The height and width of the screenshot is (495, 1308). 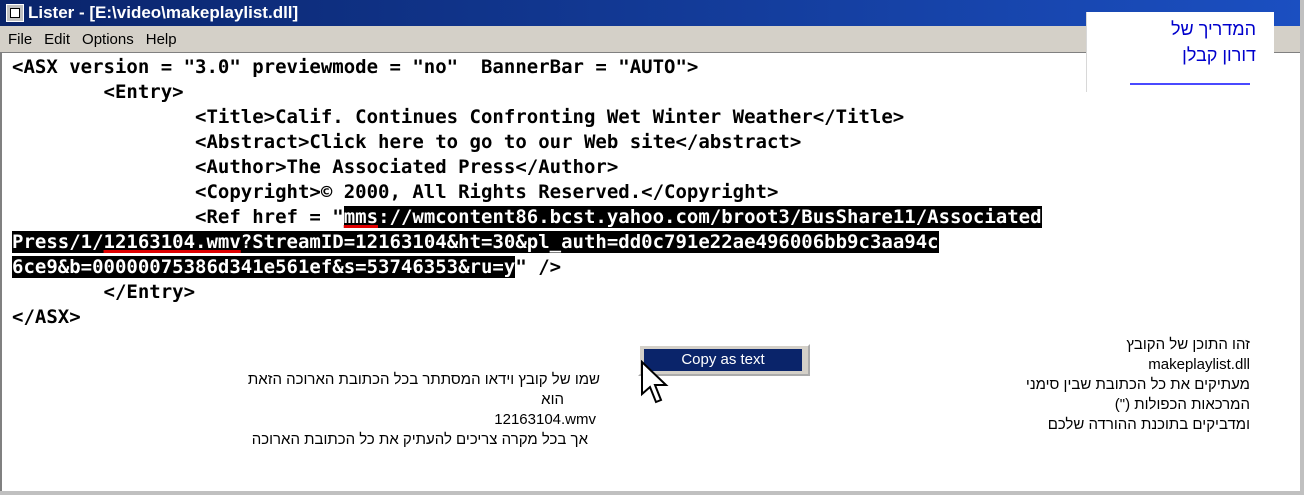 I want to click on guide-line-2: דורון קבלן, so click(x=1219, y=55).